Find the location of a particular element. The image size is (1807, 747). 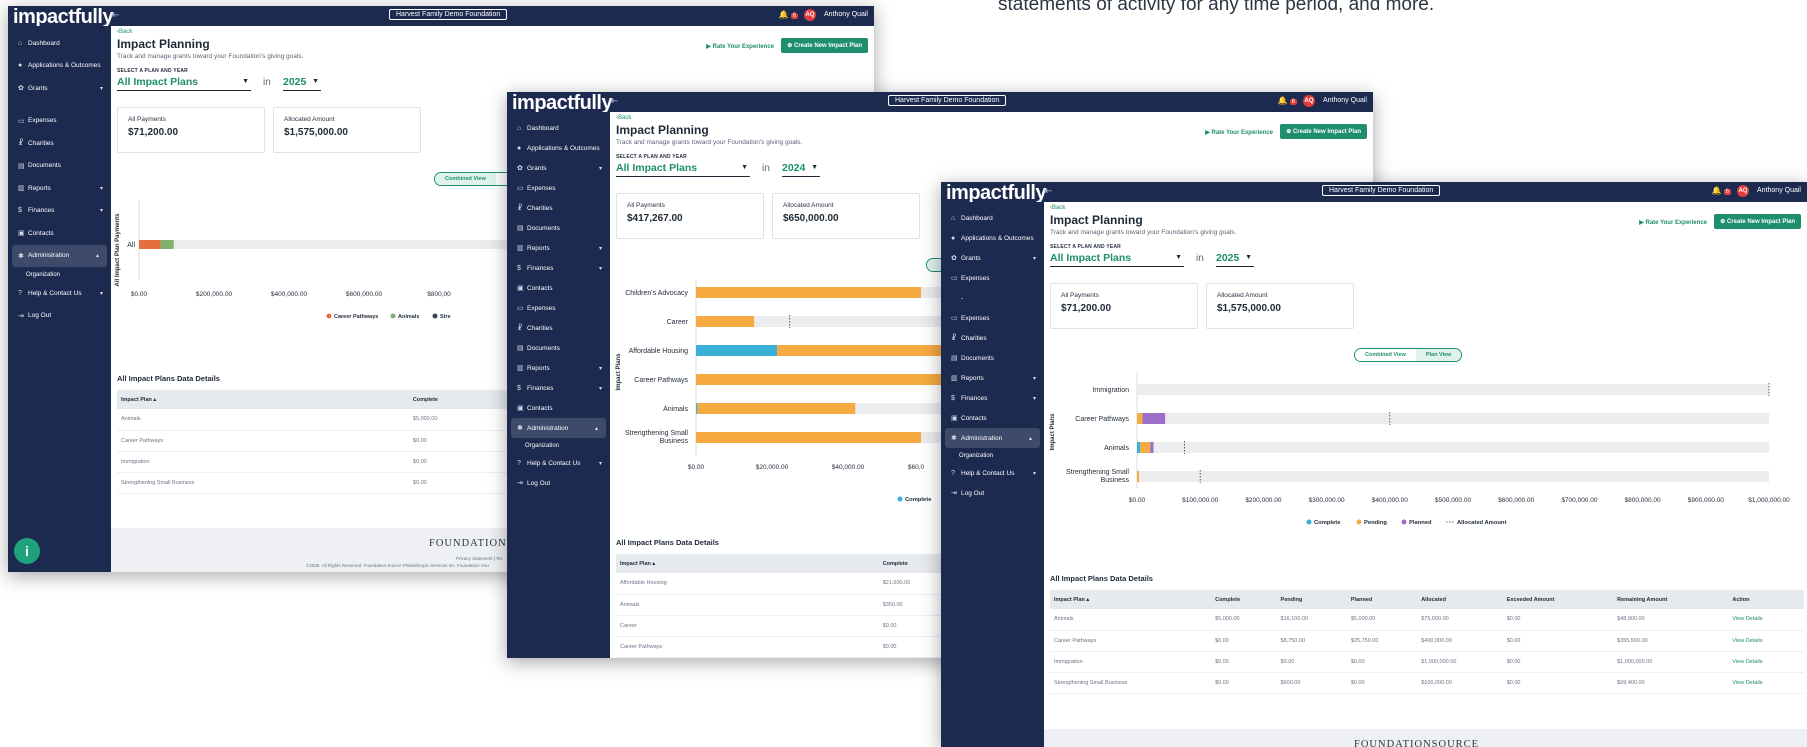

column-header: Exceeded Amount is located at coordinates (1558, 599).